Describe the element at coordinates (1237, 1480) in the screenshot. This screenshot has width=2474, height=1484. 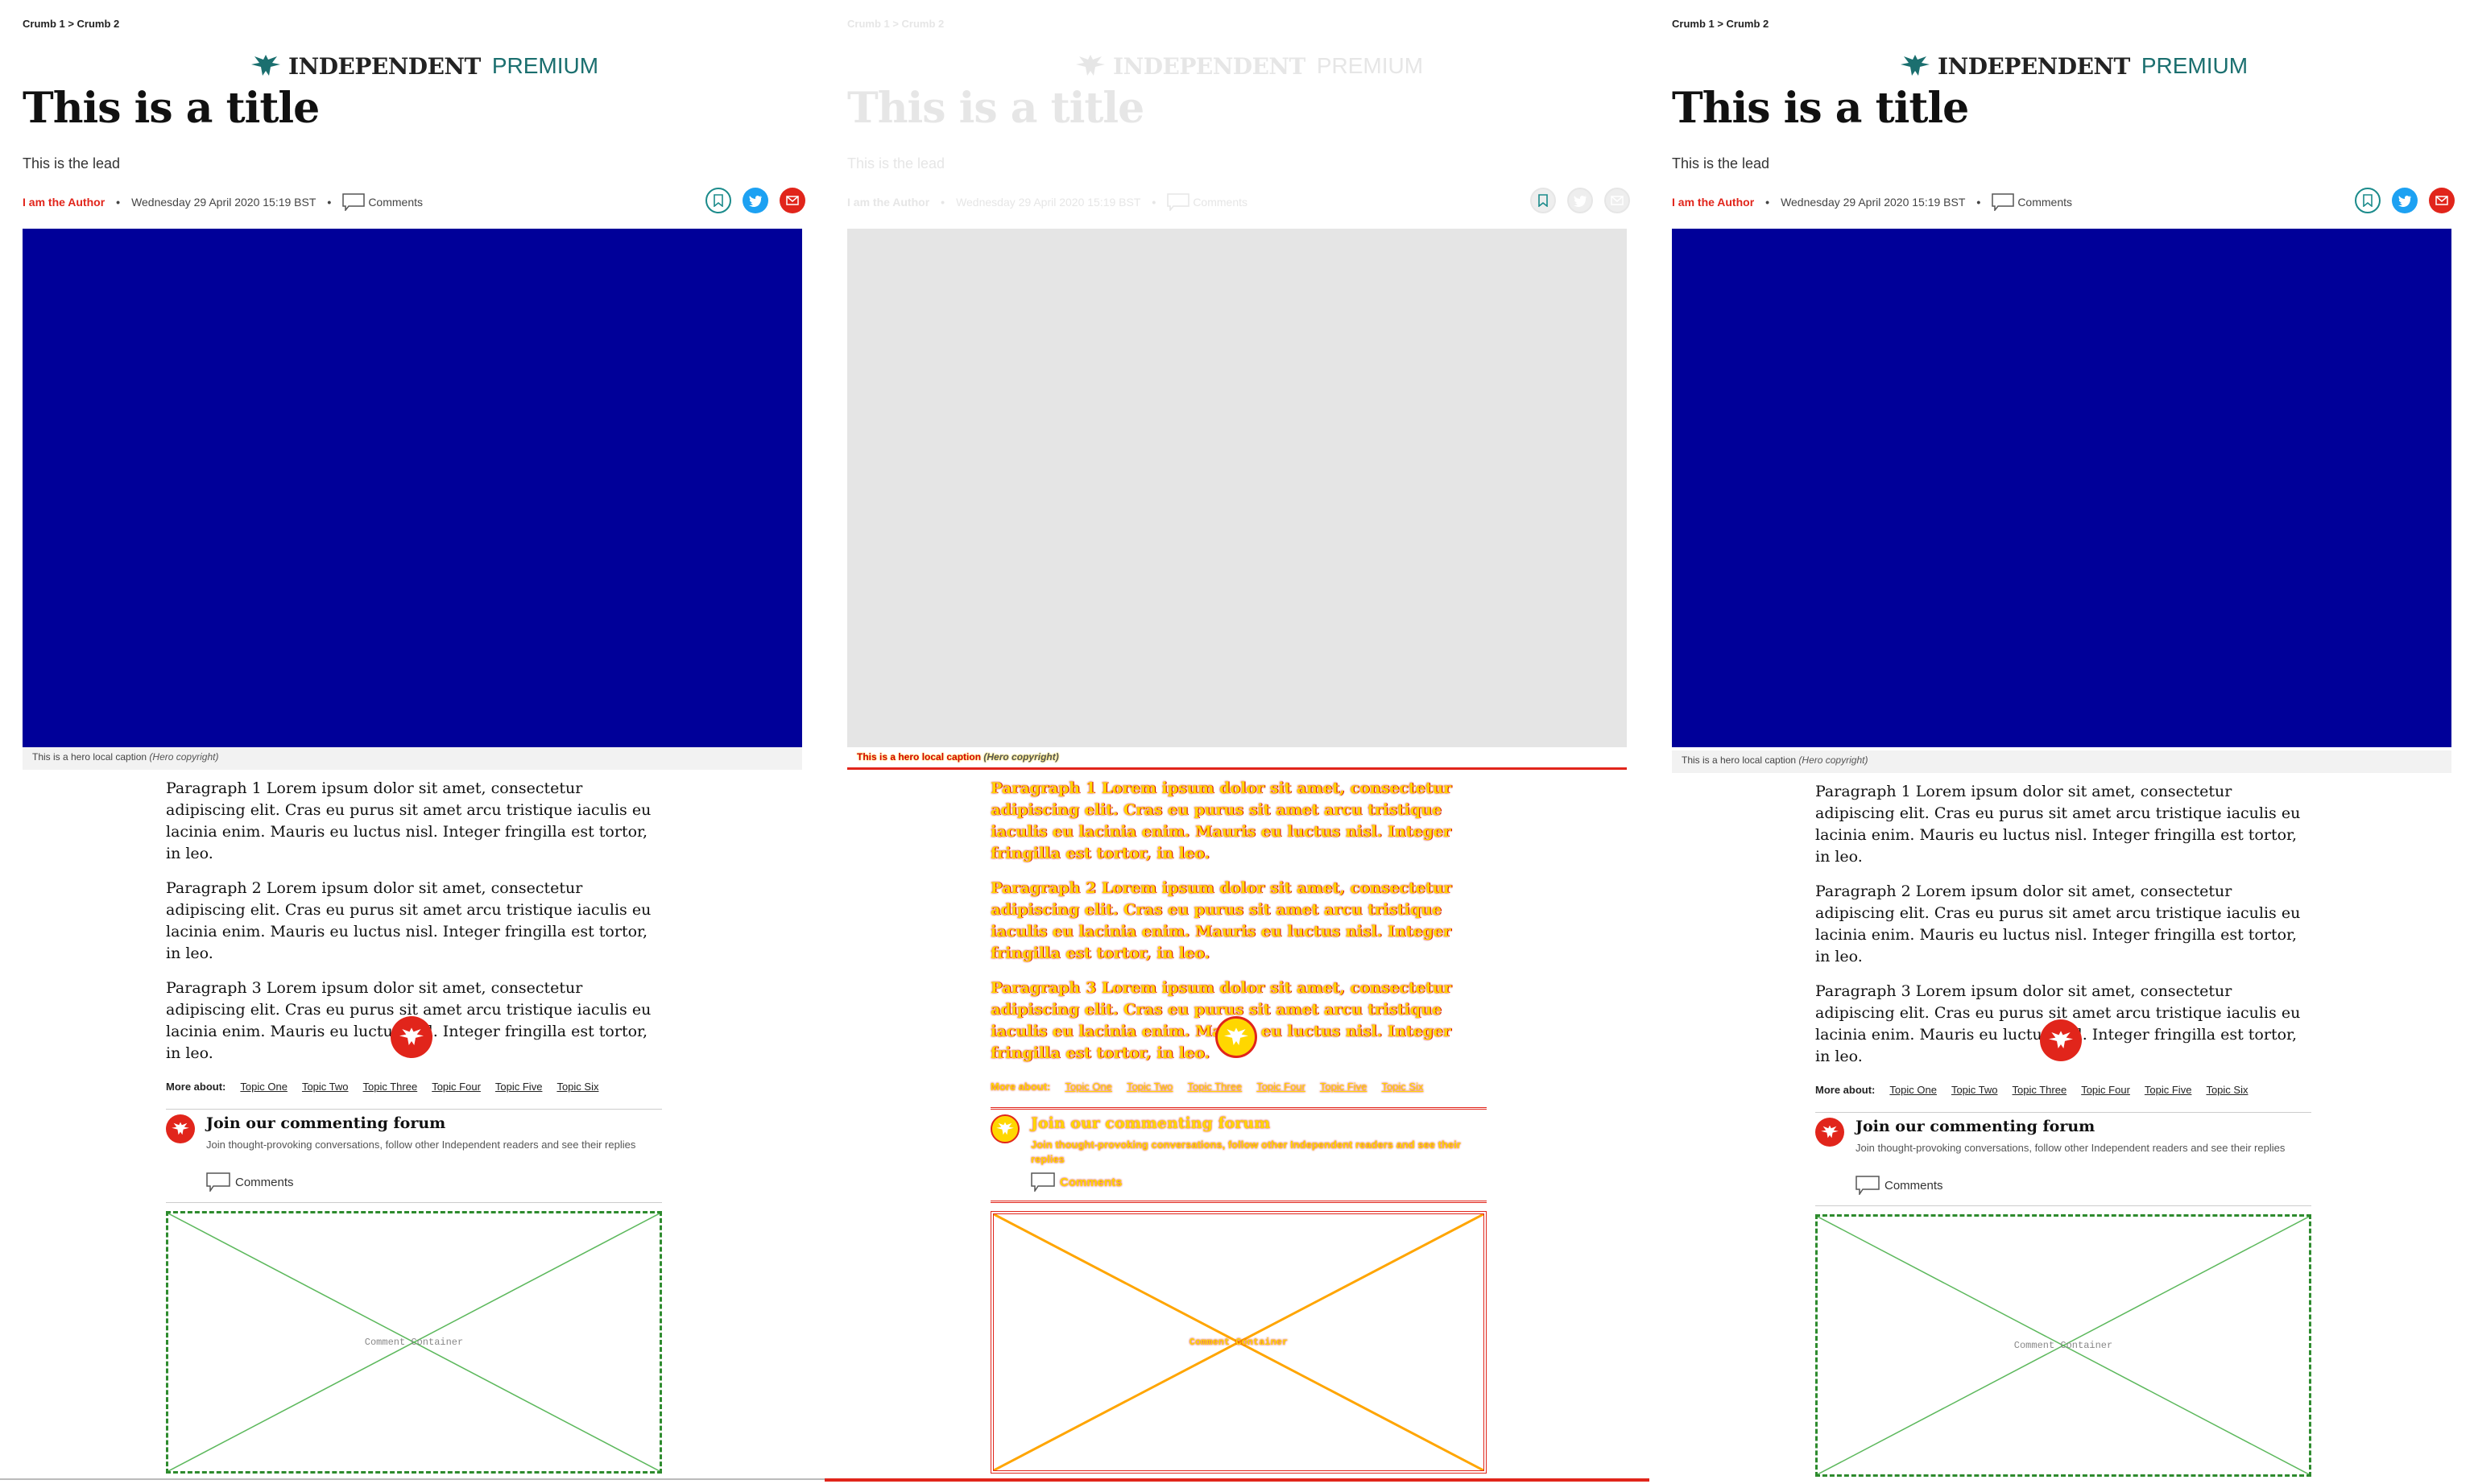
I see `debug-bottom-border` at that location.